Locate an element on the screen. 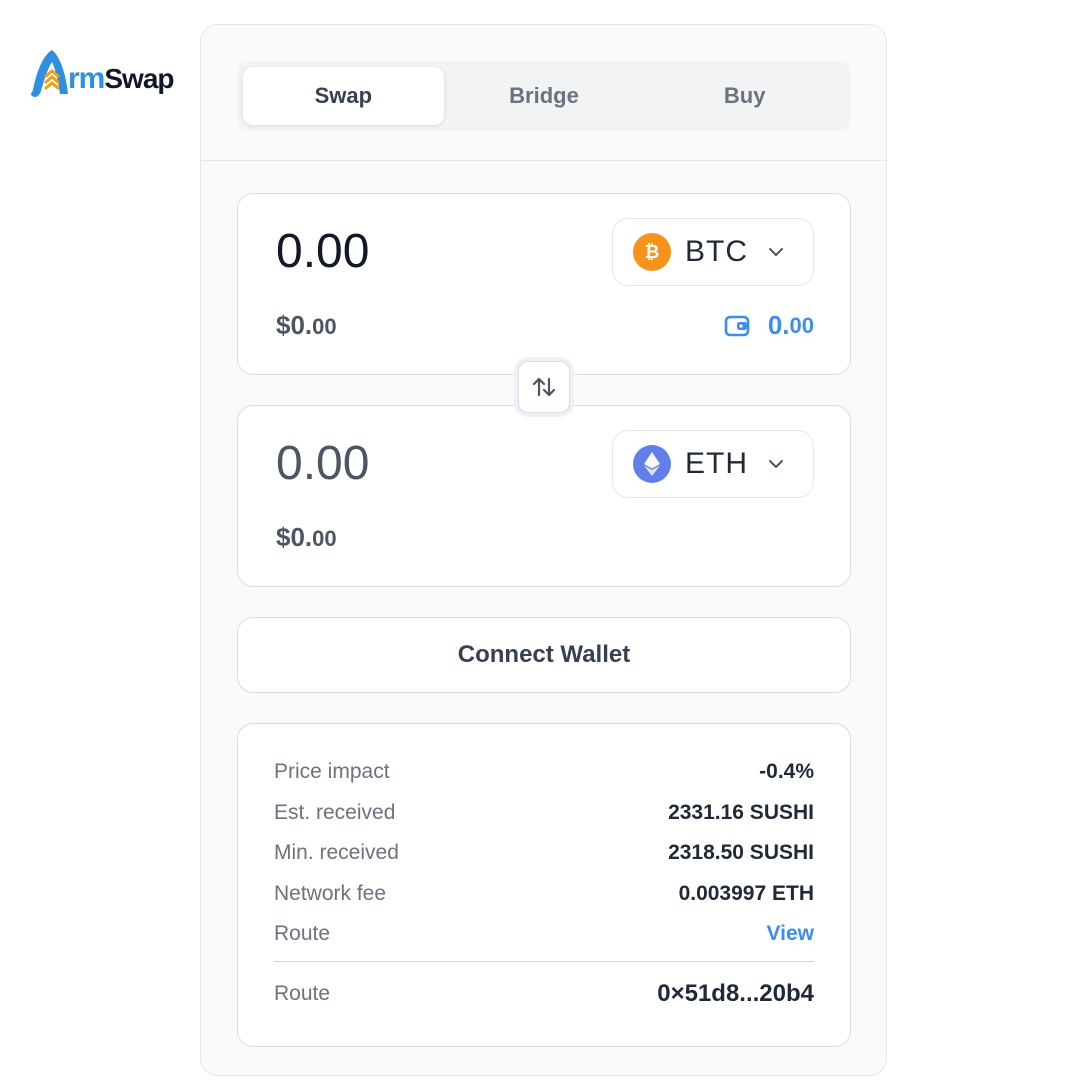  tab-buy: Buy is located at coordinates (744, 96).